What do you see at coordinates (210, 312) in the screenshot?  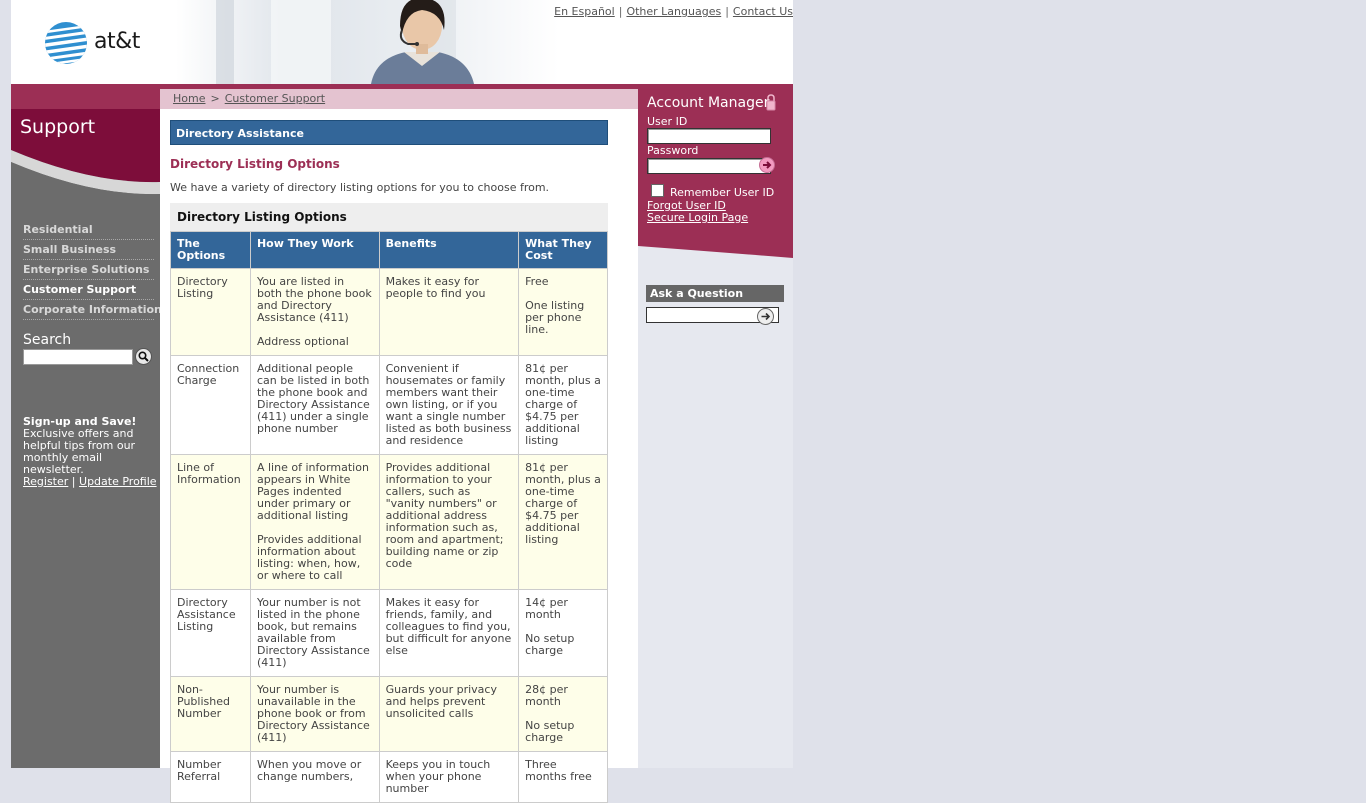 I see `option-cell: Directory Listing` at bounding box center [210, 312].